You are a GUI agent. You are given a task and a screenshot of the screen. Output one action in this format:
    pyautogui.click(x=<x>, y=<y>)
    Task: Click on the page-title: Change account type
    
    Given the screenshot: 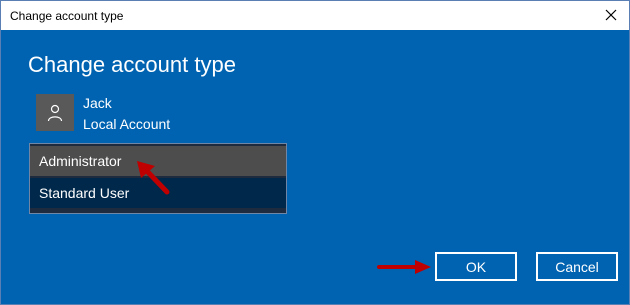 What is the action you would take?
    pyautogui.click(x=132, y=64)
    